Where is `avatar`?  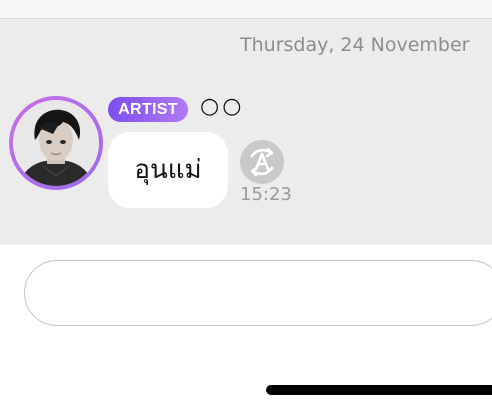
avatar is located at coordinates (56, 143).